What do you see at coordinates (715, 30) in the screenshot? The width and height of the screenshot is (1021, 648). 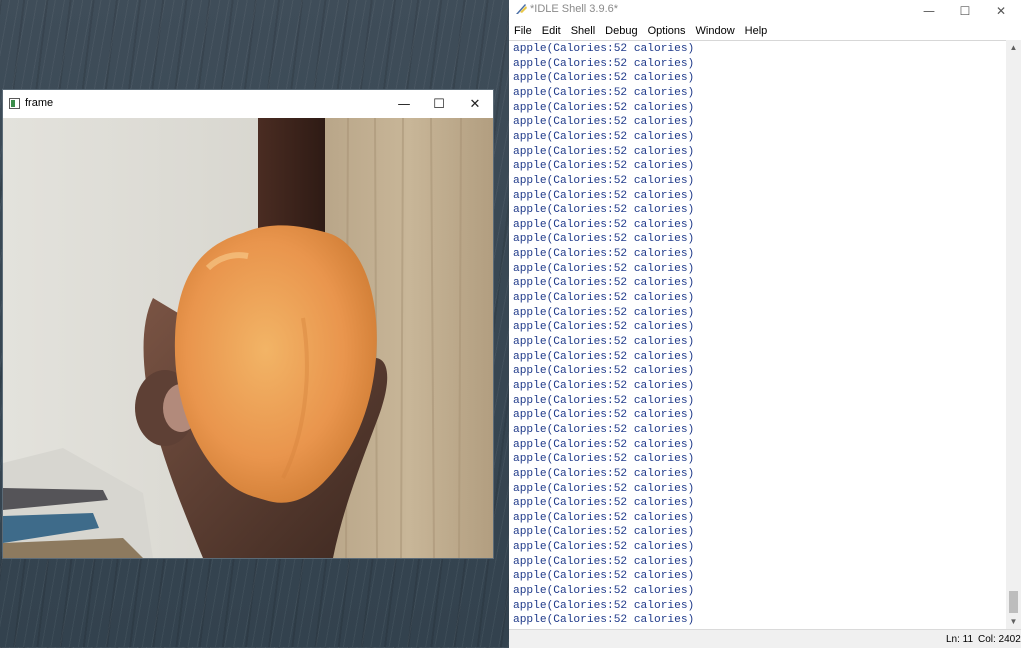 I see `menu-window: Window` at bounding box center [715, 30].